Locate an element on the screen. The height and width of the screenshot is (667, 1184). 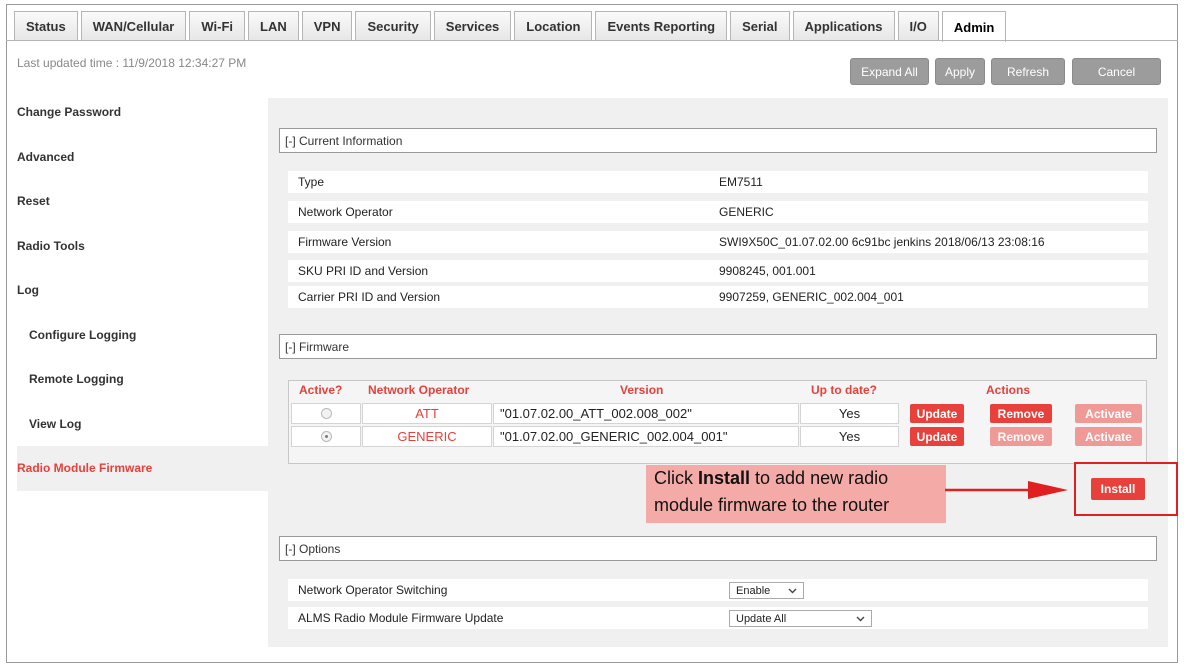
sidebar-item-remote-logging: Remote Logging is located at coordinates (142, 379).